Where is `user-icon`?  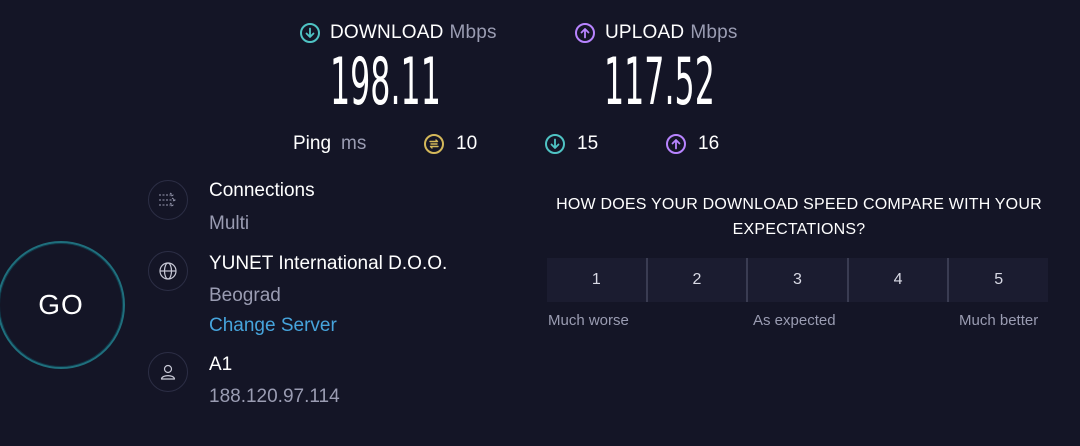 user-icon is located at coordinates (168, 372).